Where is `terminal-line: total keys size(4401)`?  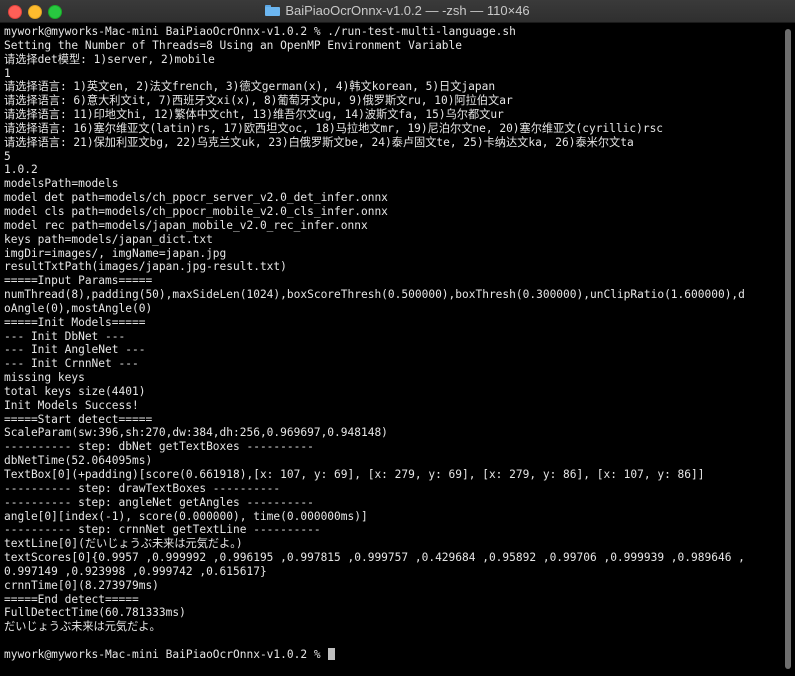 terminal-line: total keys size(4401) is located at coordinates (75, 391).